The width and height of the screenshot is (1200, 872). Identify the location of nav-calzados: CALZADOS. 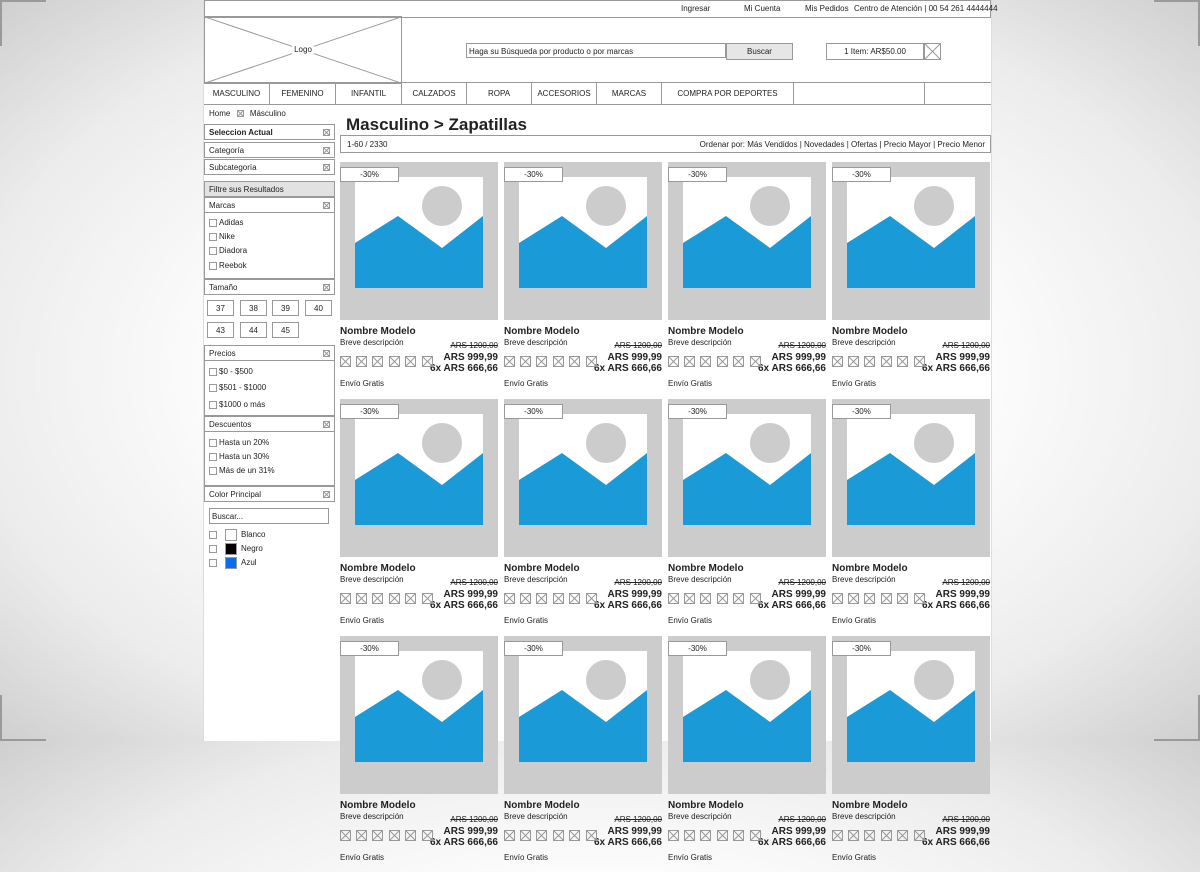
(434, 93).